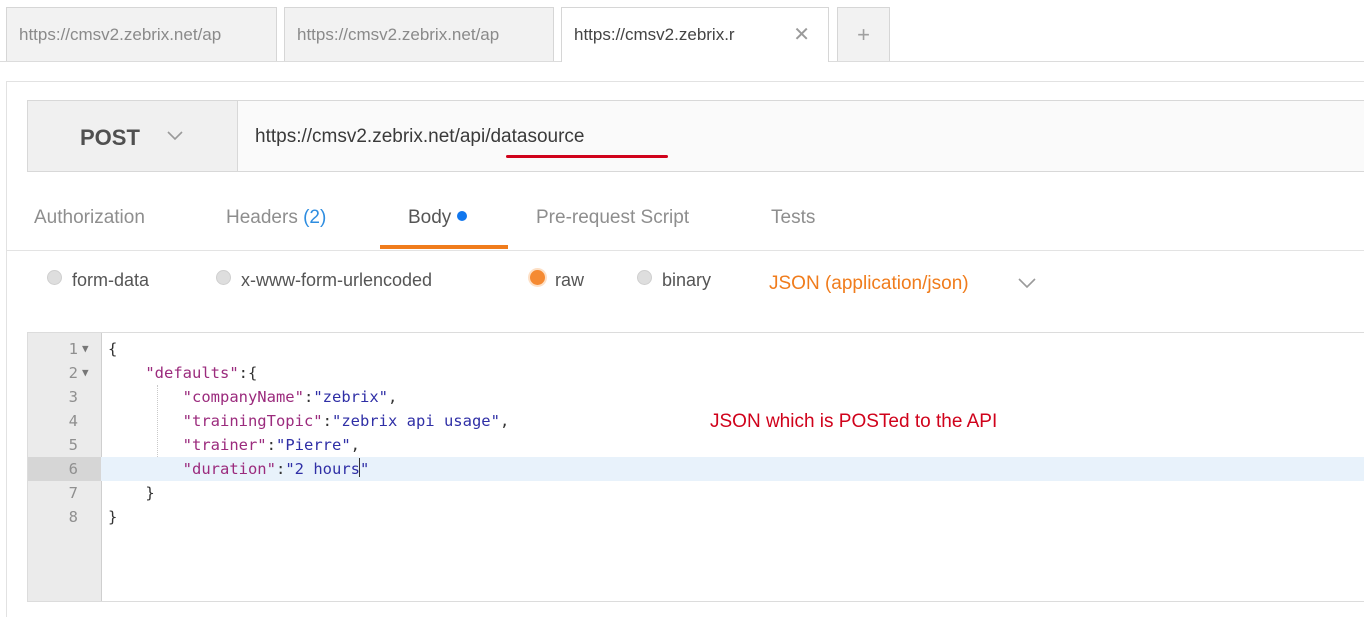 This screenshot has width=1364, height=617. I want to click on modified-dot-icon, so click(462, 215).